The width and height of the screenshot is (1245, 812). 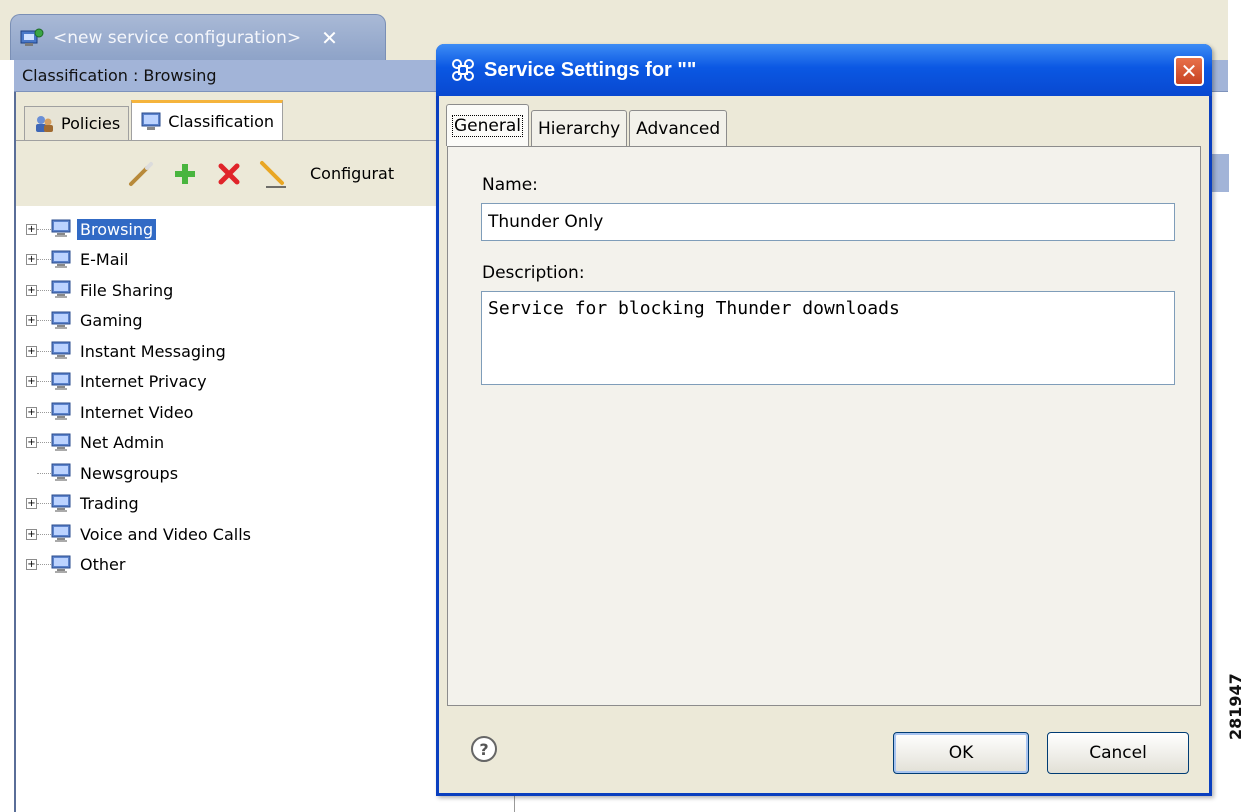 What do you see at coordinates (221, 121) in the screenshot?
I see `tab-classification-label: Classification` at bounding box center [221, 121].